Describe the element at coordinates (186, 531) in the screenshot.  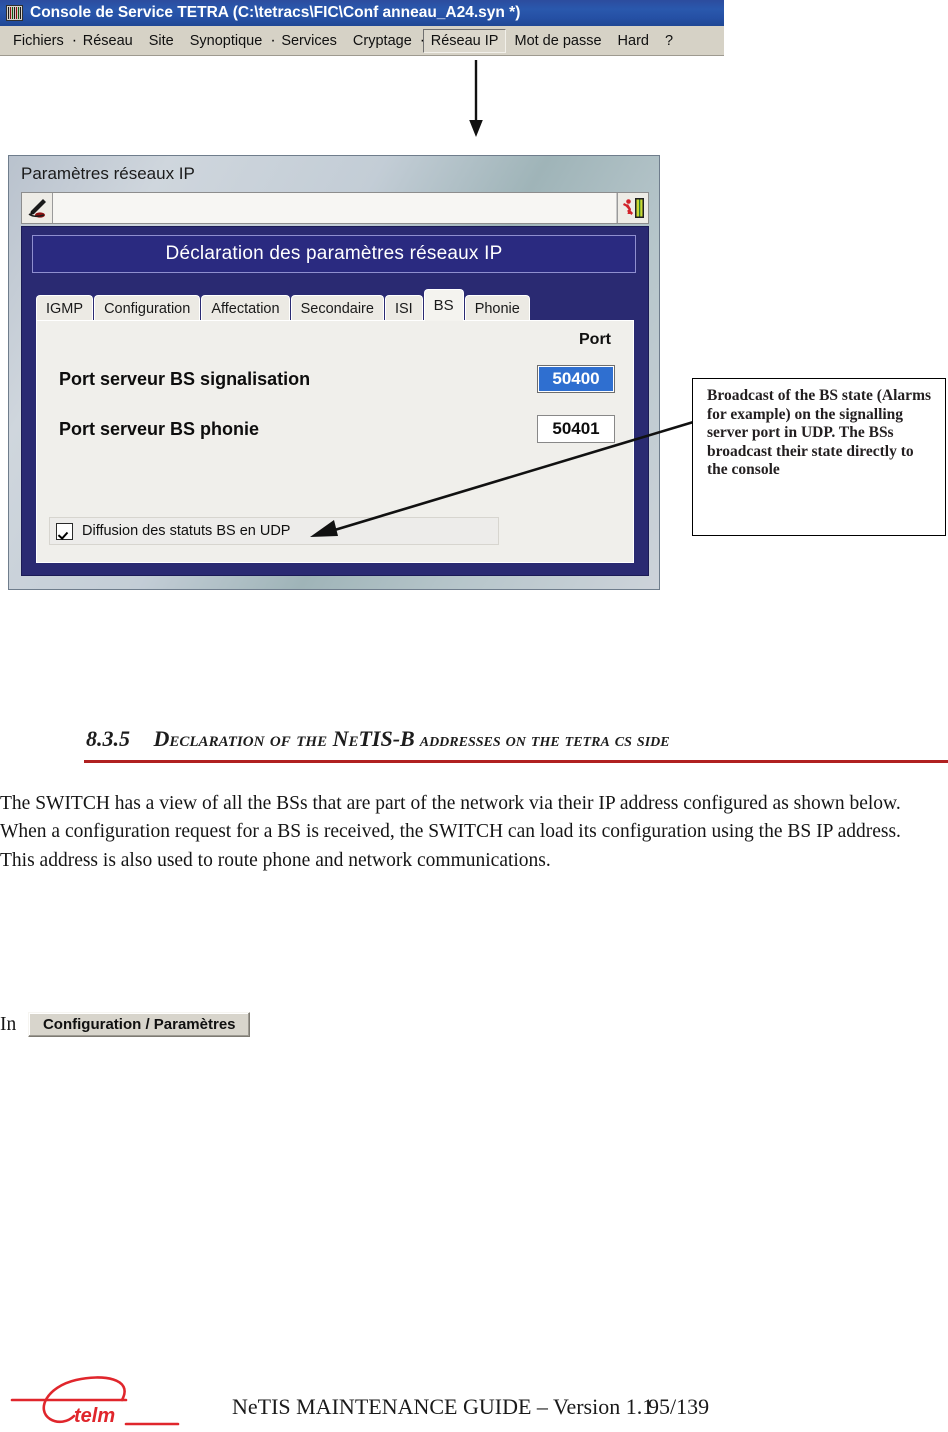
I see `udp-broadcast-label: Diffusion des statuts BS en UDP` at that location.